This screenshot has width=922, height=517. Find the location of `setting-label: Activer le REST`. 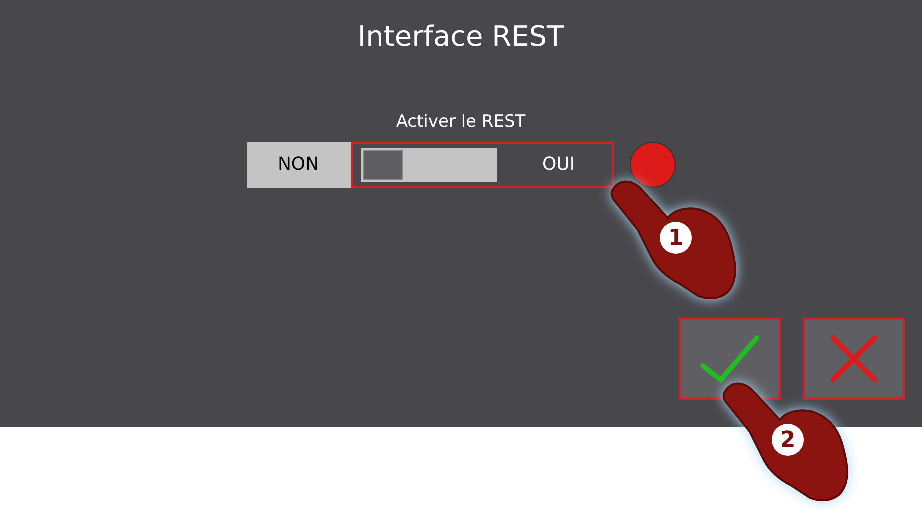

setting-label: Activer le REST is located at coordinates (461, 122).